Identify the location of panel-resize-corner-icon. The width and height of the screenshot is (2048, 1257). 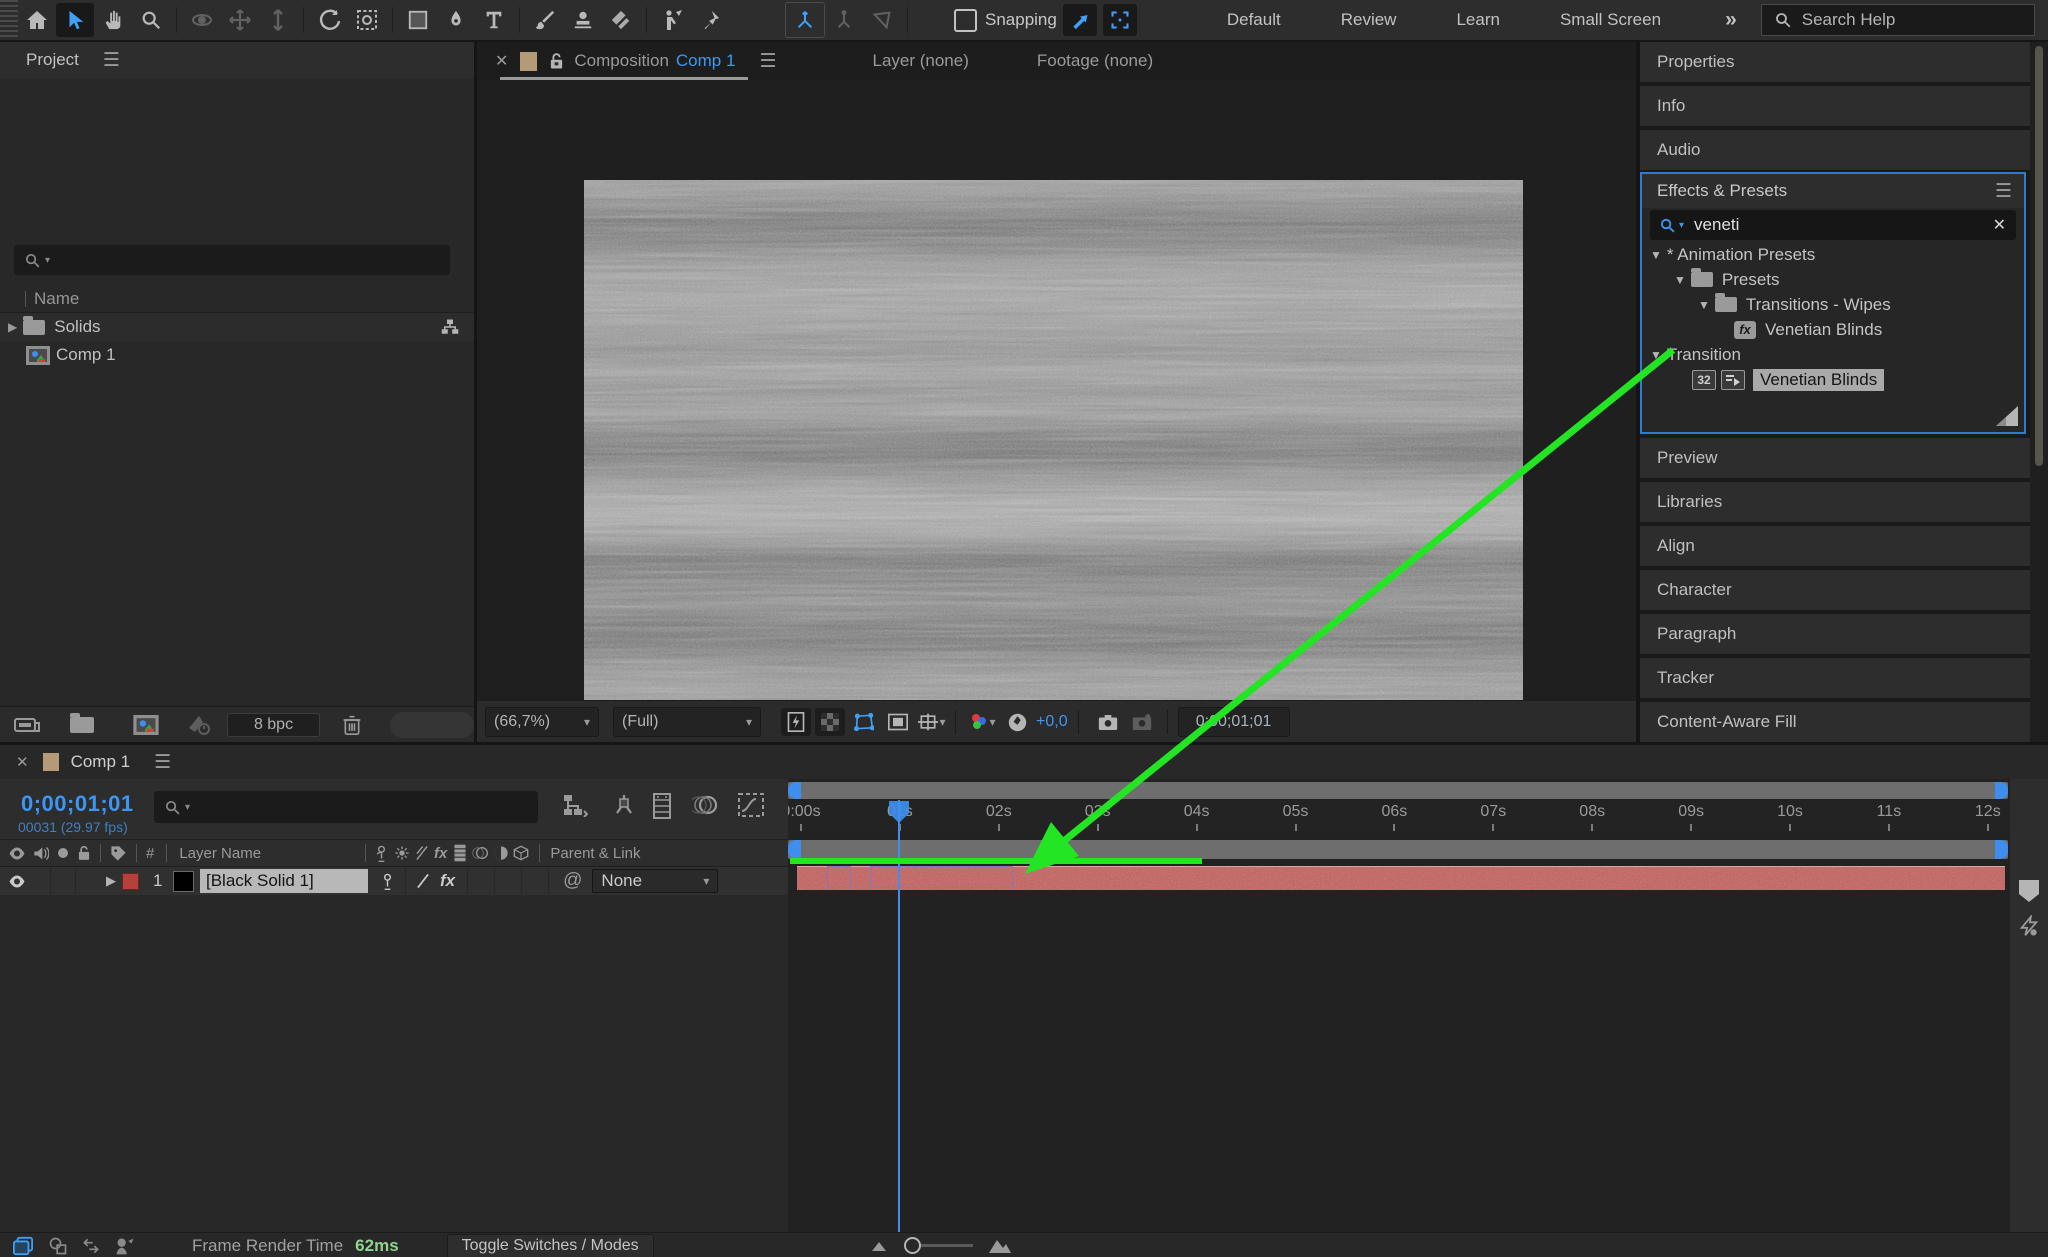
(2007, 416).